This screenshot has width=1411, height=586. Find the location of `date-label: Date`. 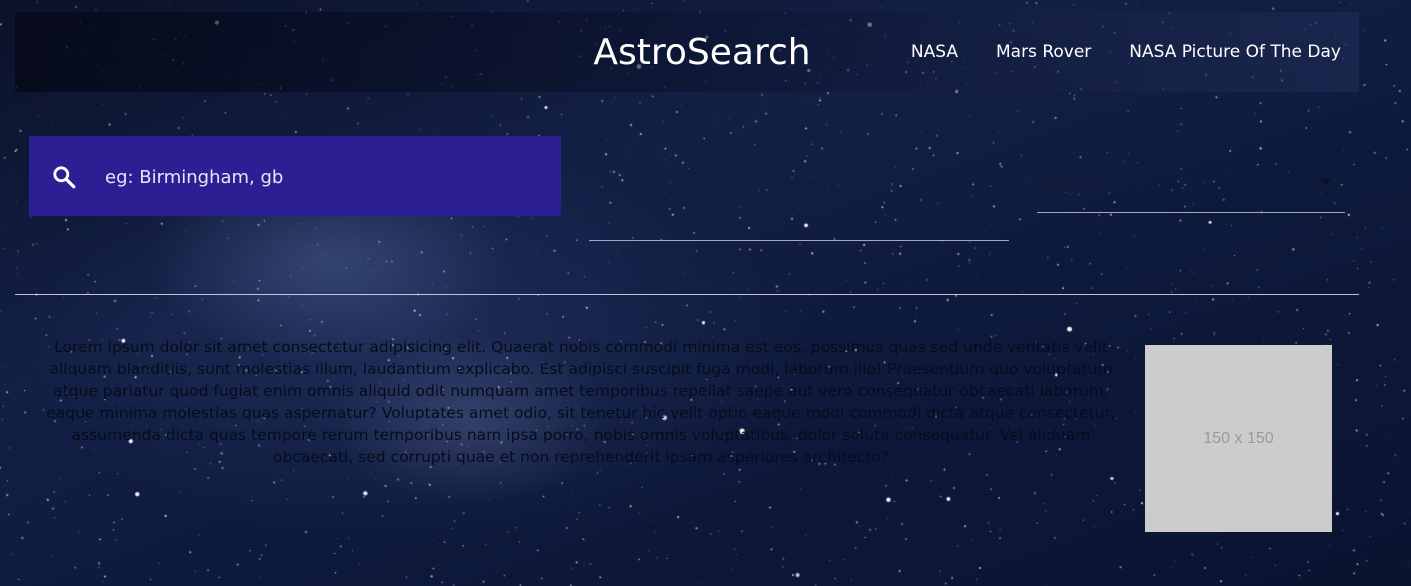

date-label: Date is located at coordinates (607, 165).